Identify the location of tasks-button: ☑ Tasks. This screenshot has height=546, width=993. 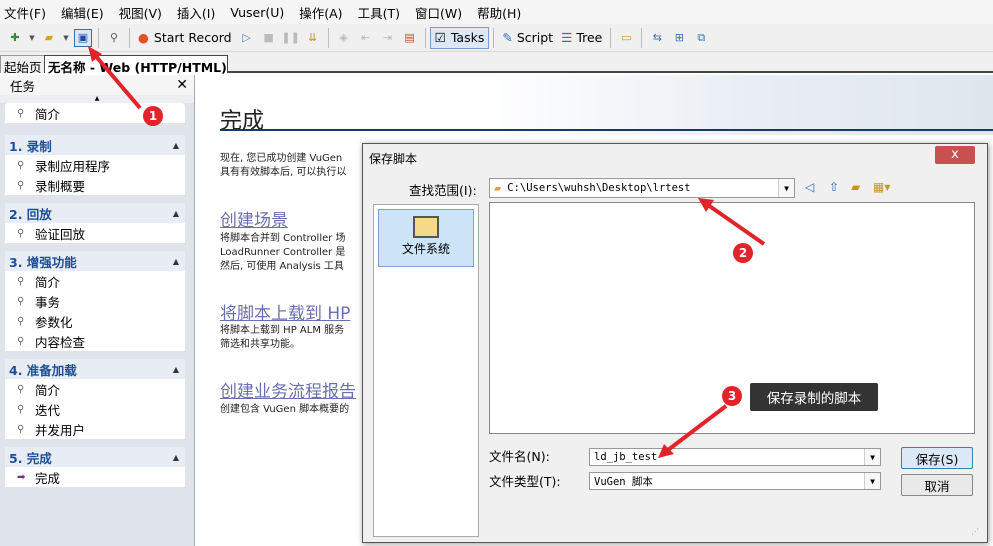
(459, 37).